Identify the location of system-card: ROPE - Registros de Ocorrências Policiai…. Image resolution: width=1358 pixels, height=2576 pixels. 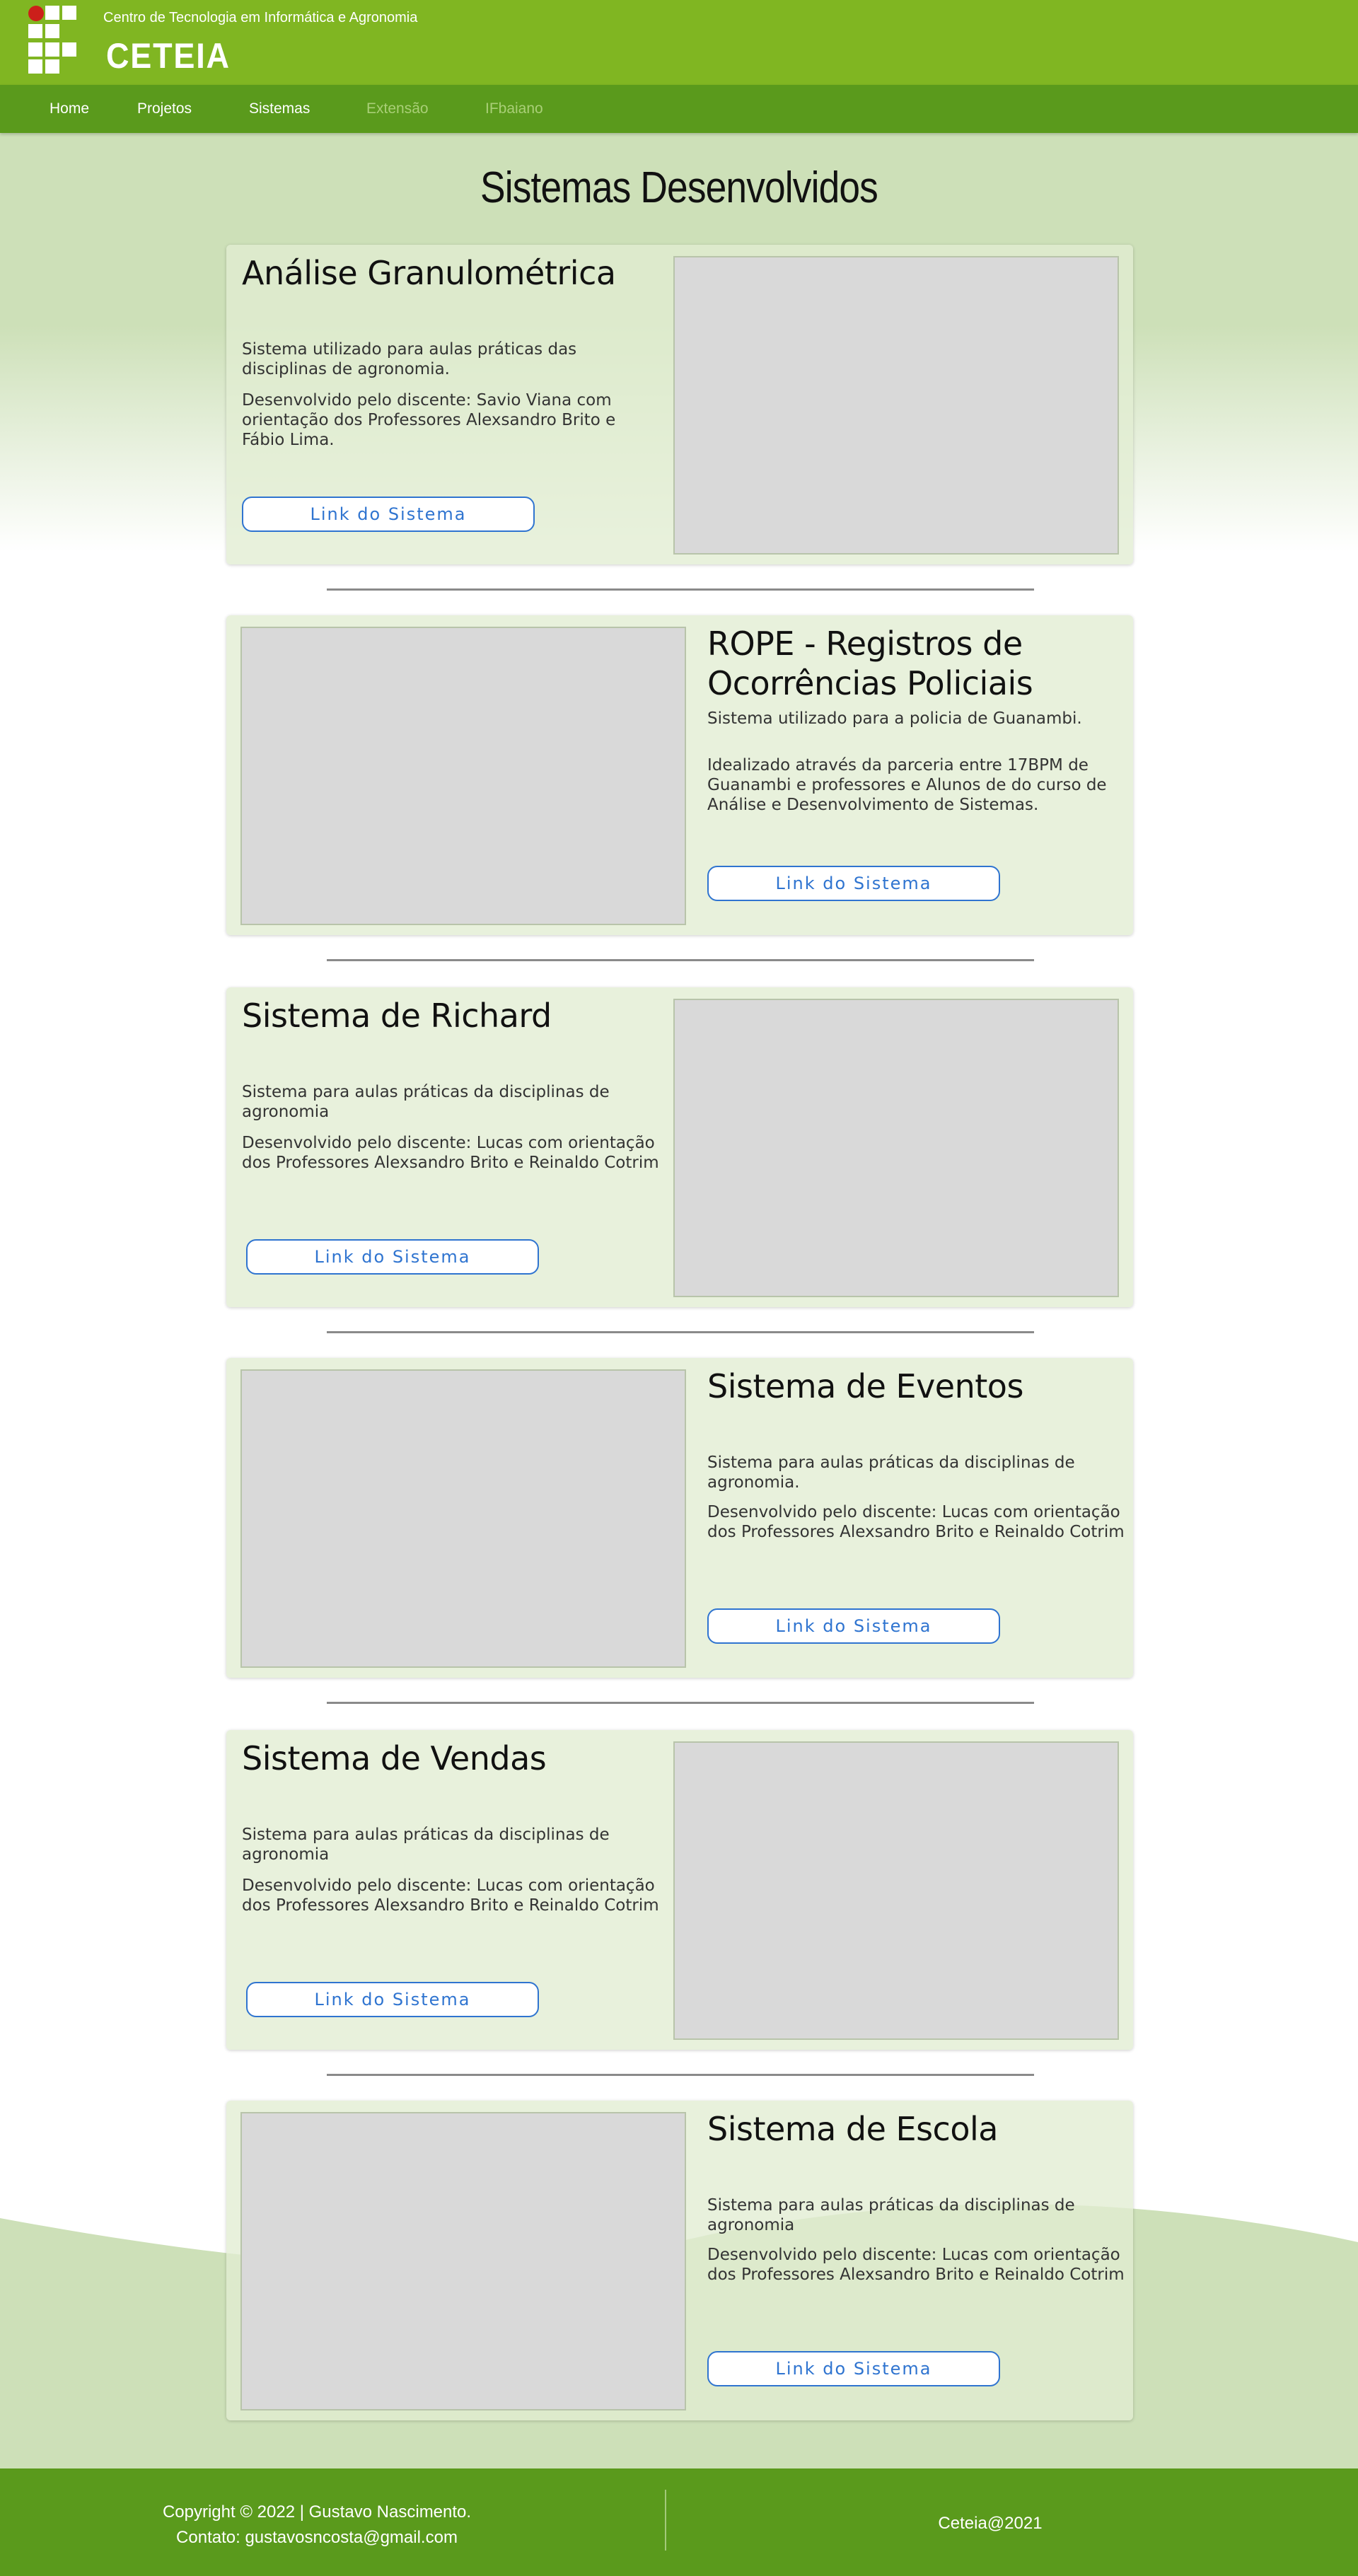
(680, 775).